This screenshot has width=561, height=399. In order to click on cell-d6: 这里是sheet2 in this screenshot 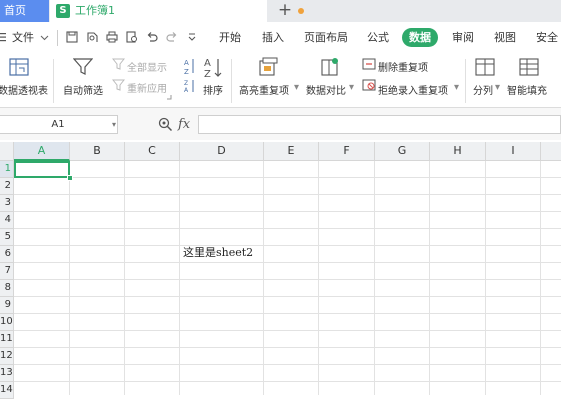, I will do `click(218, 253)`.